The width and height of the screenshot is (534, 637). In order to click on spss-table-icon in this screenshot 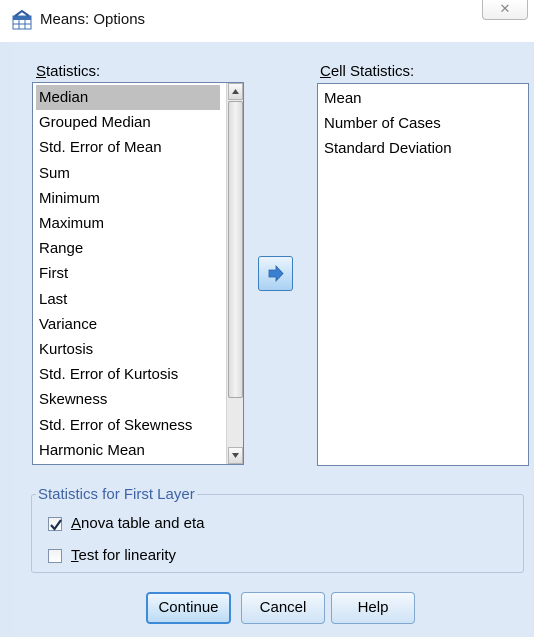, I will do `click(23, 19)`.